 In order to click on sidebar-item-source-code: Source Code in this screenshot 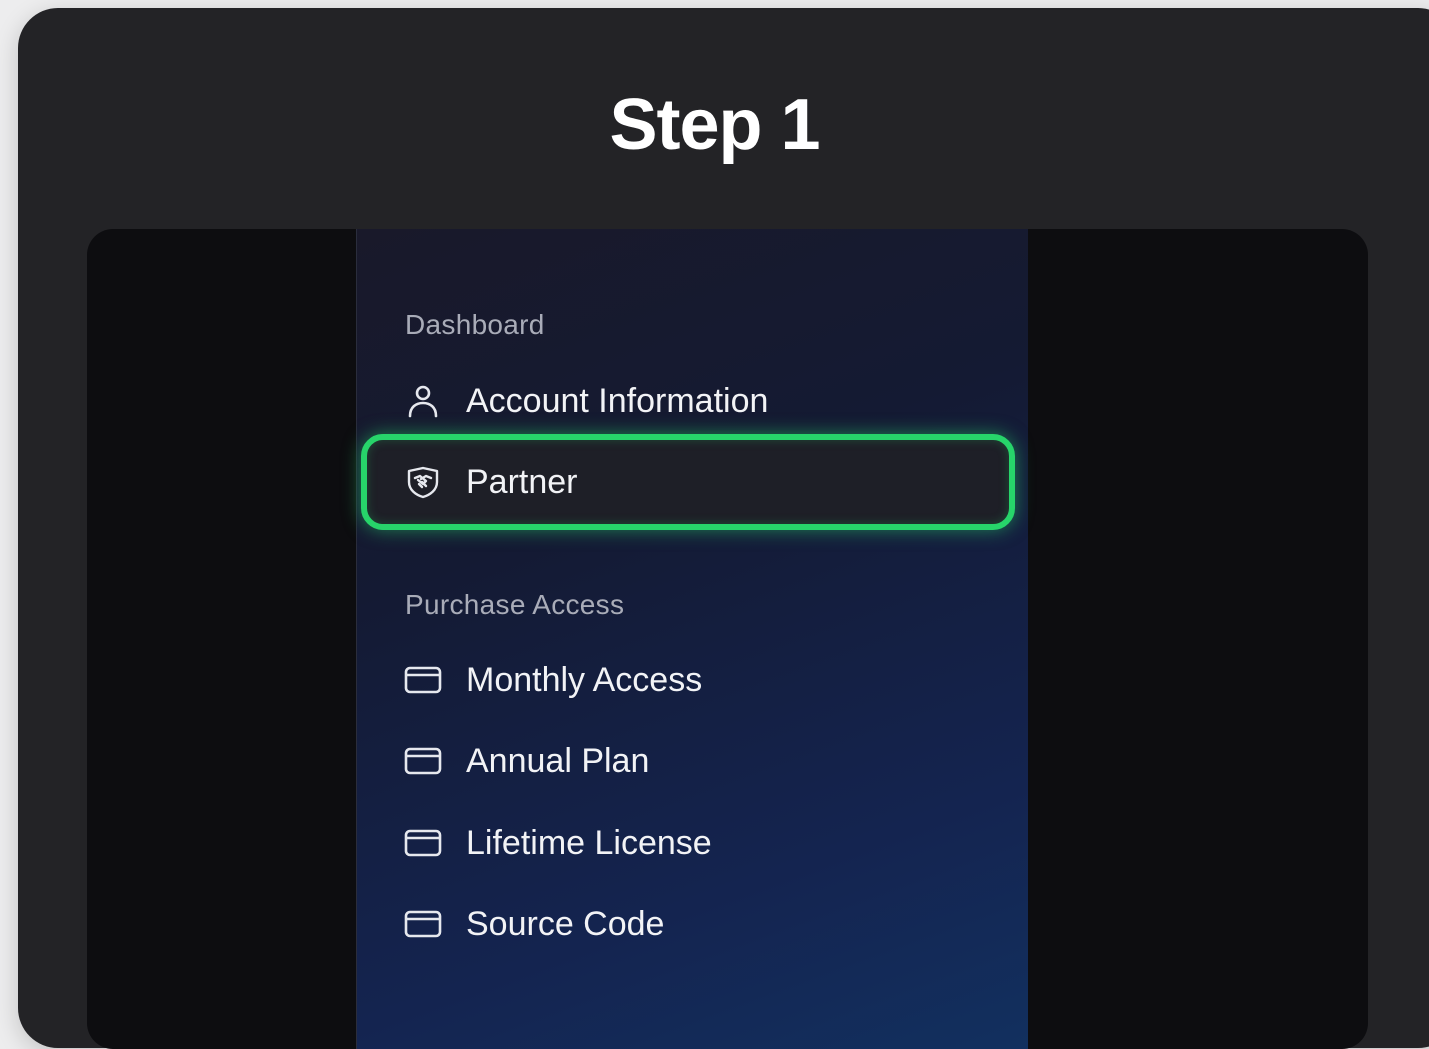, I will do `click(692, 924)`.